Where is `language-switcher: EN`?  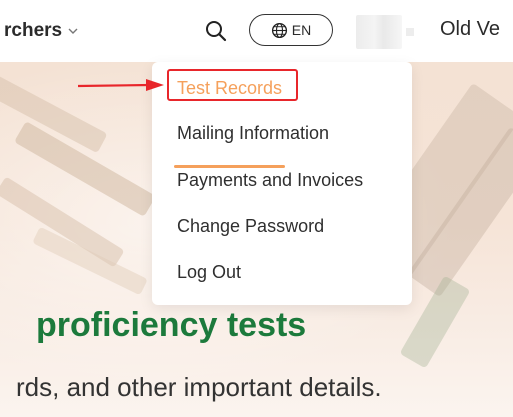
language-switcher: EN is located at coordinates (291, 30).